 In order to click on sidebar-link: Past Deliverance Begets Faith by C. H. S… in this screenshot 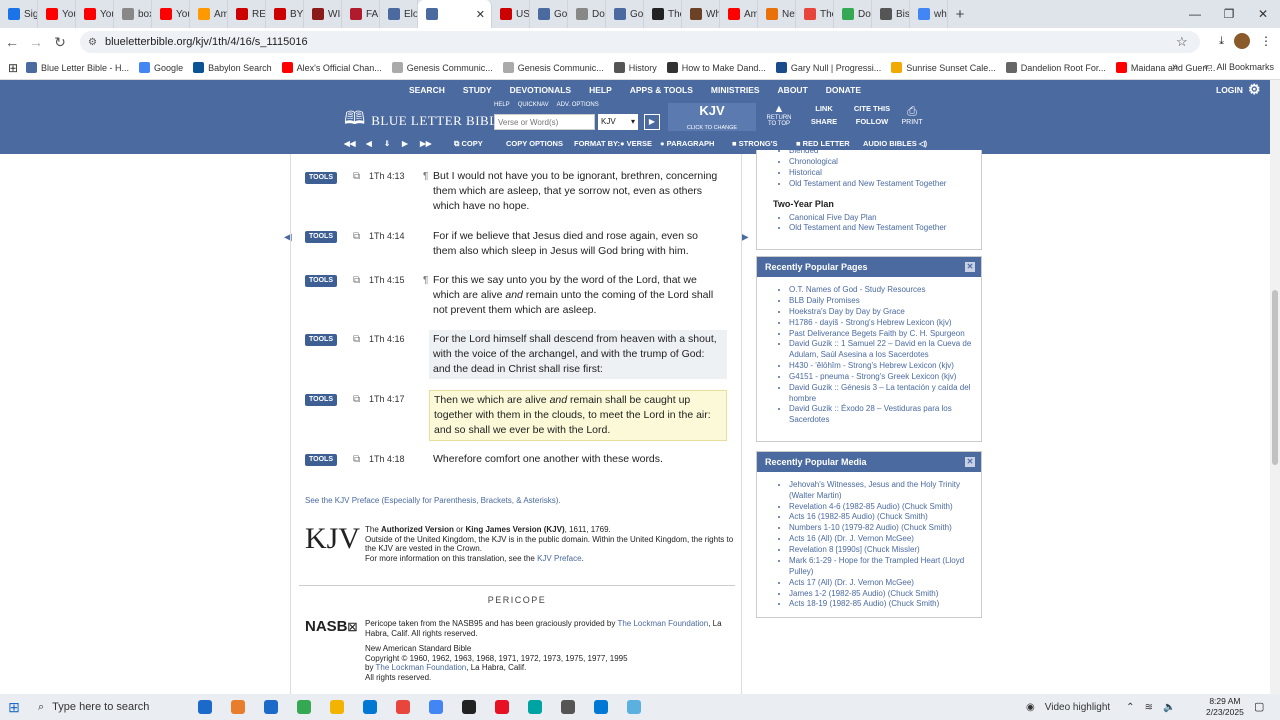, I will do `click(881, 334)`.